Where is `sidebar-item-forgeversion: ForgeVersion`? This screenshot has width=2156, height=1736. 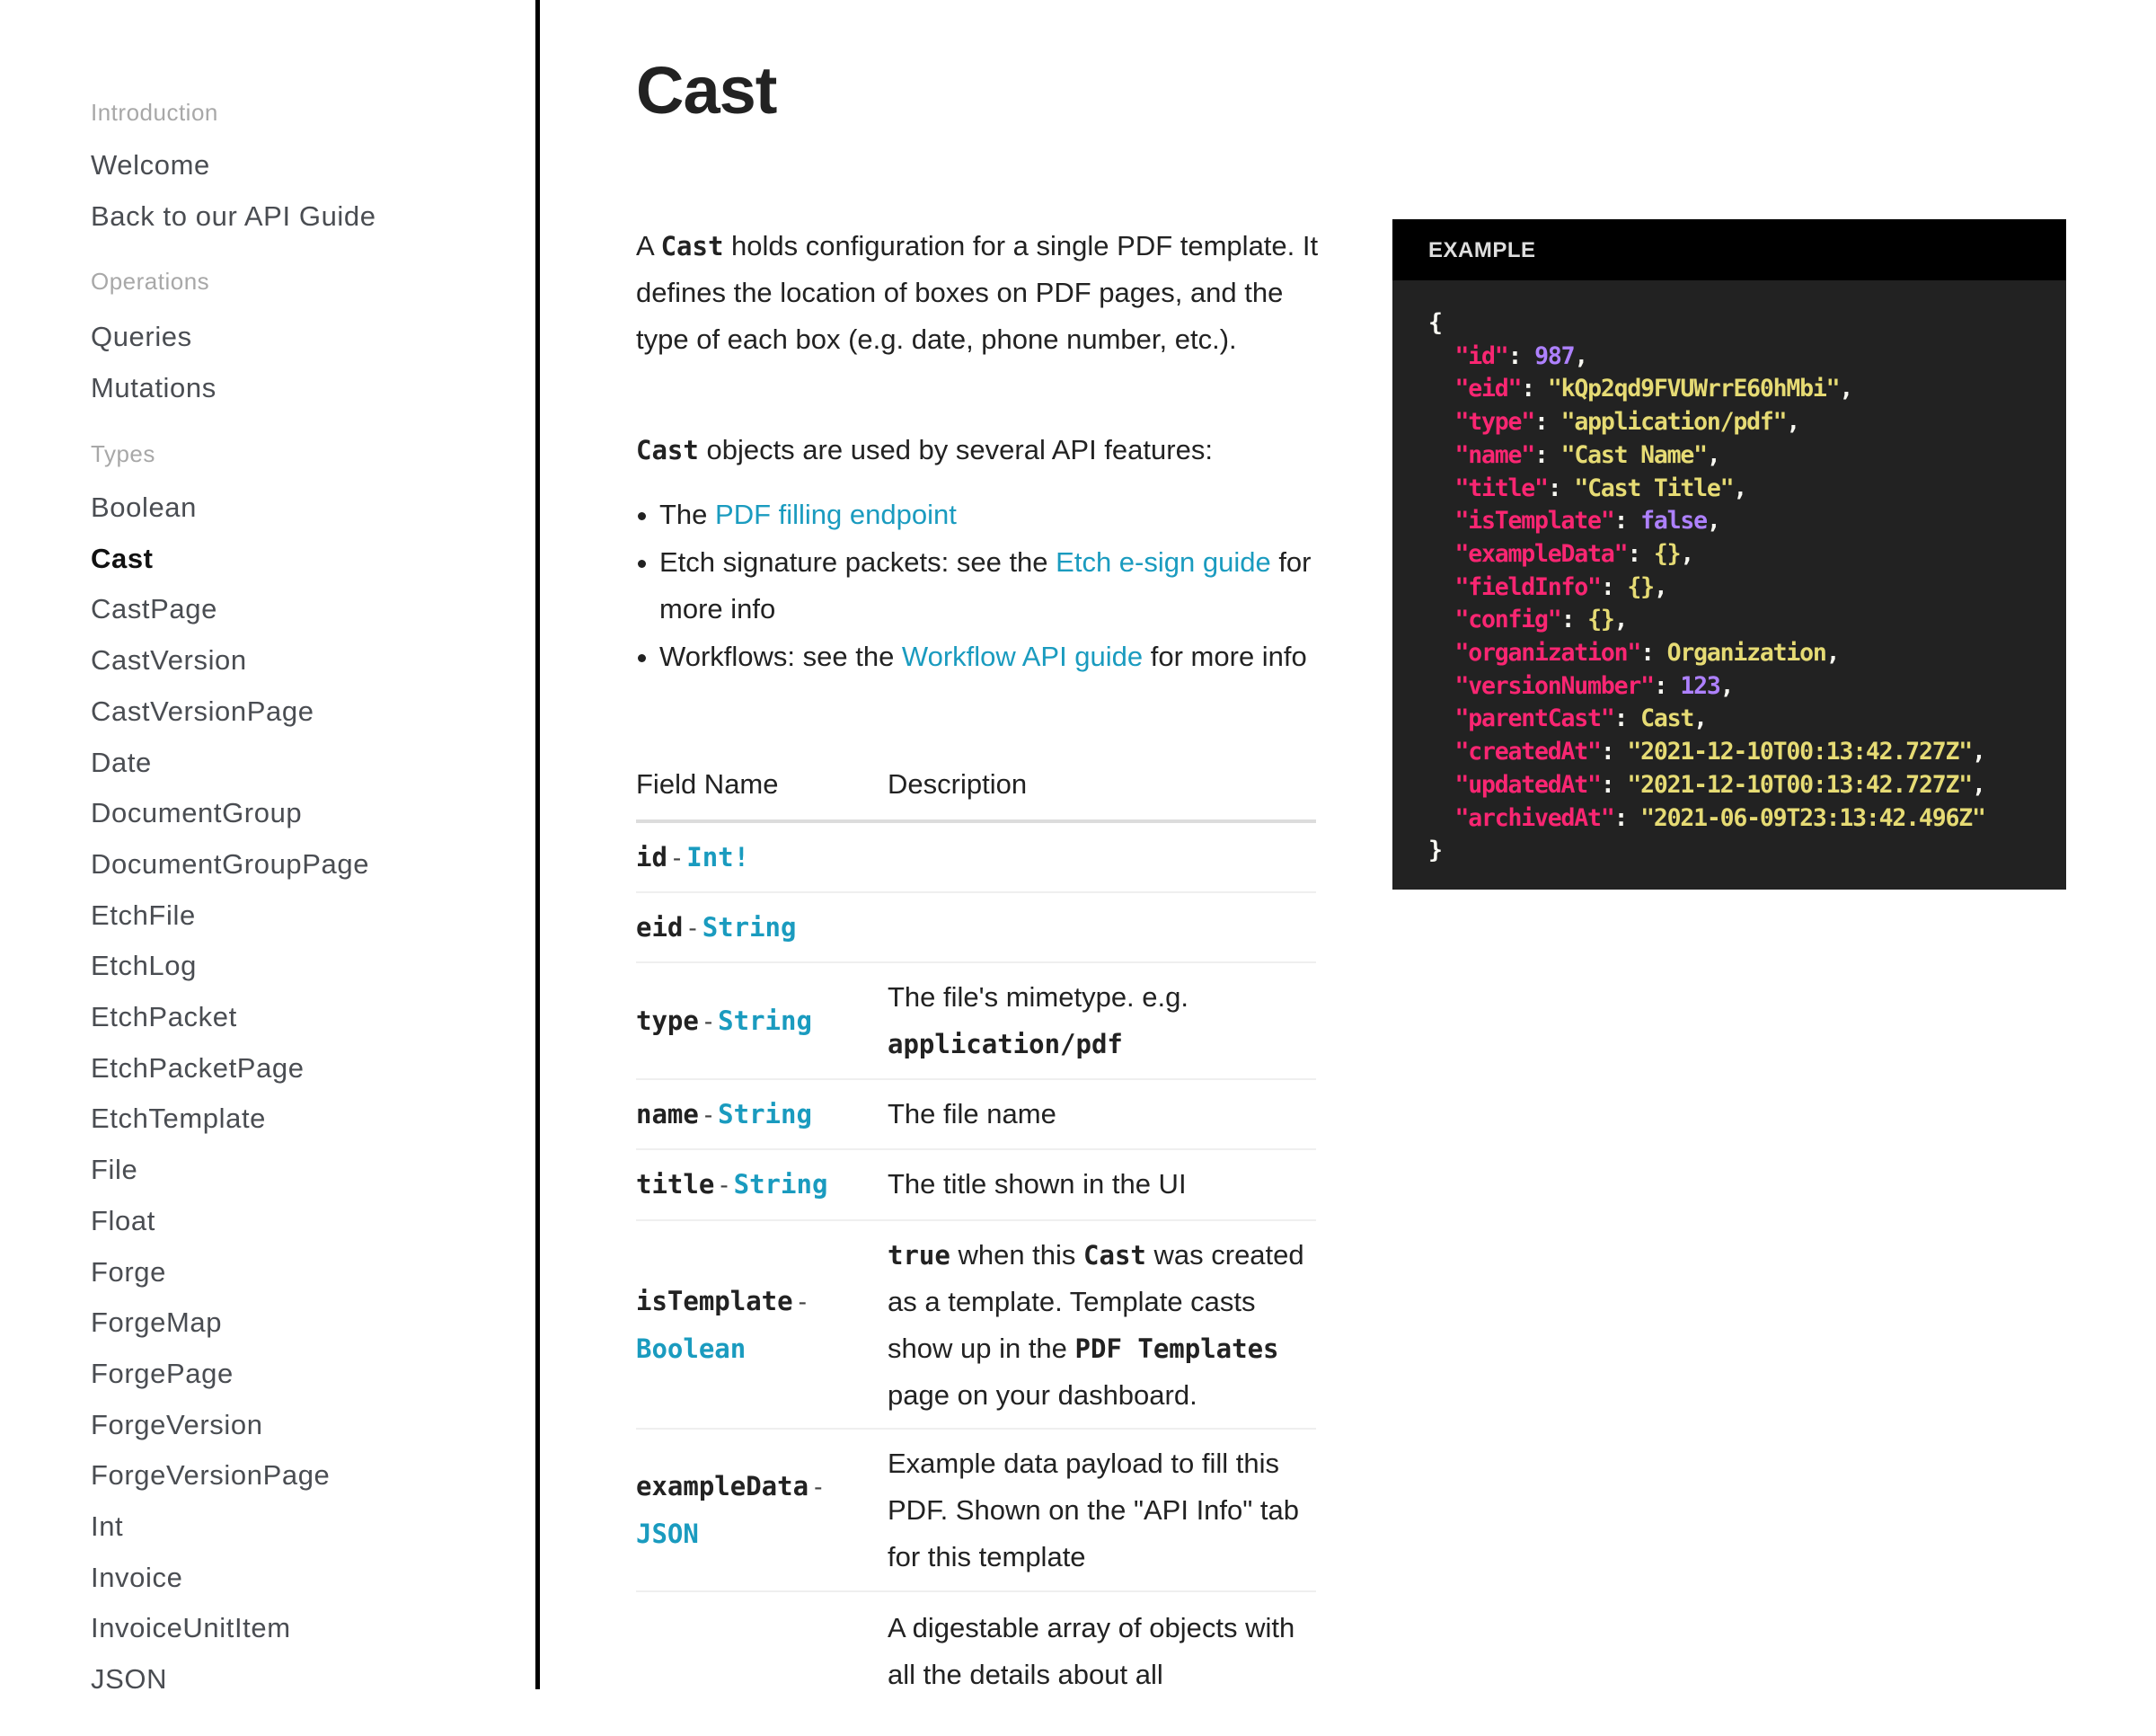 sidebar-item-forgeversion: ForgeVersion is located at coordinates (177, 1425).